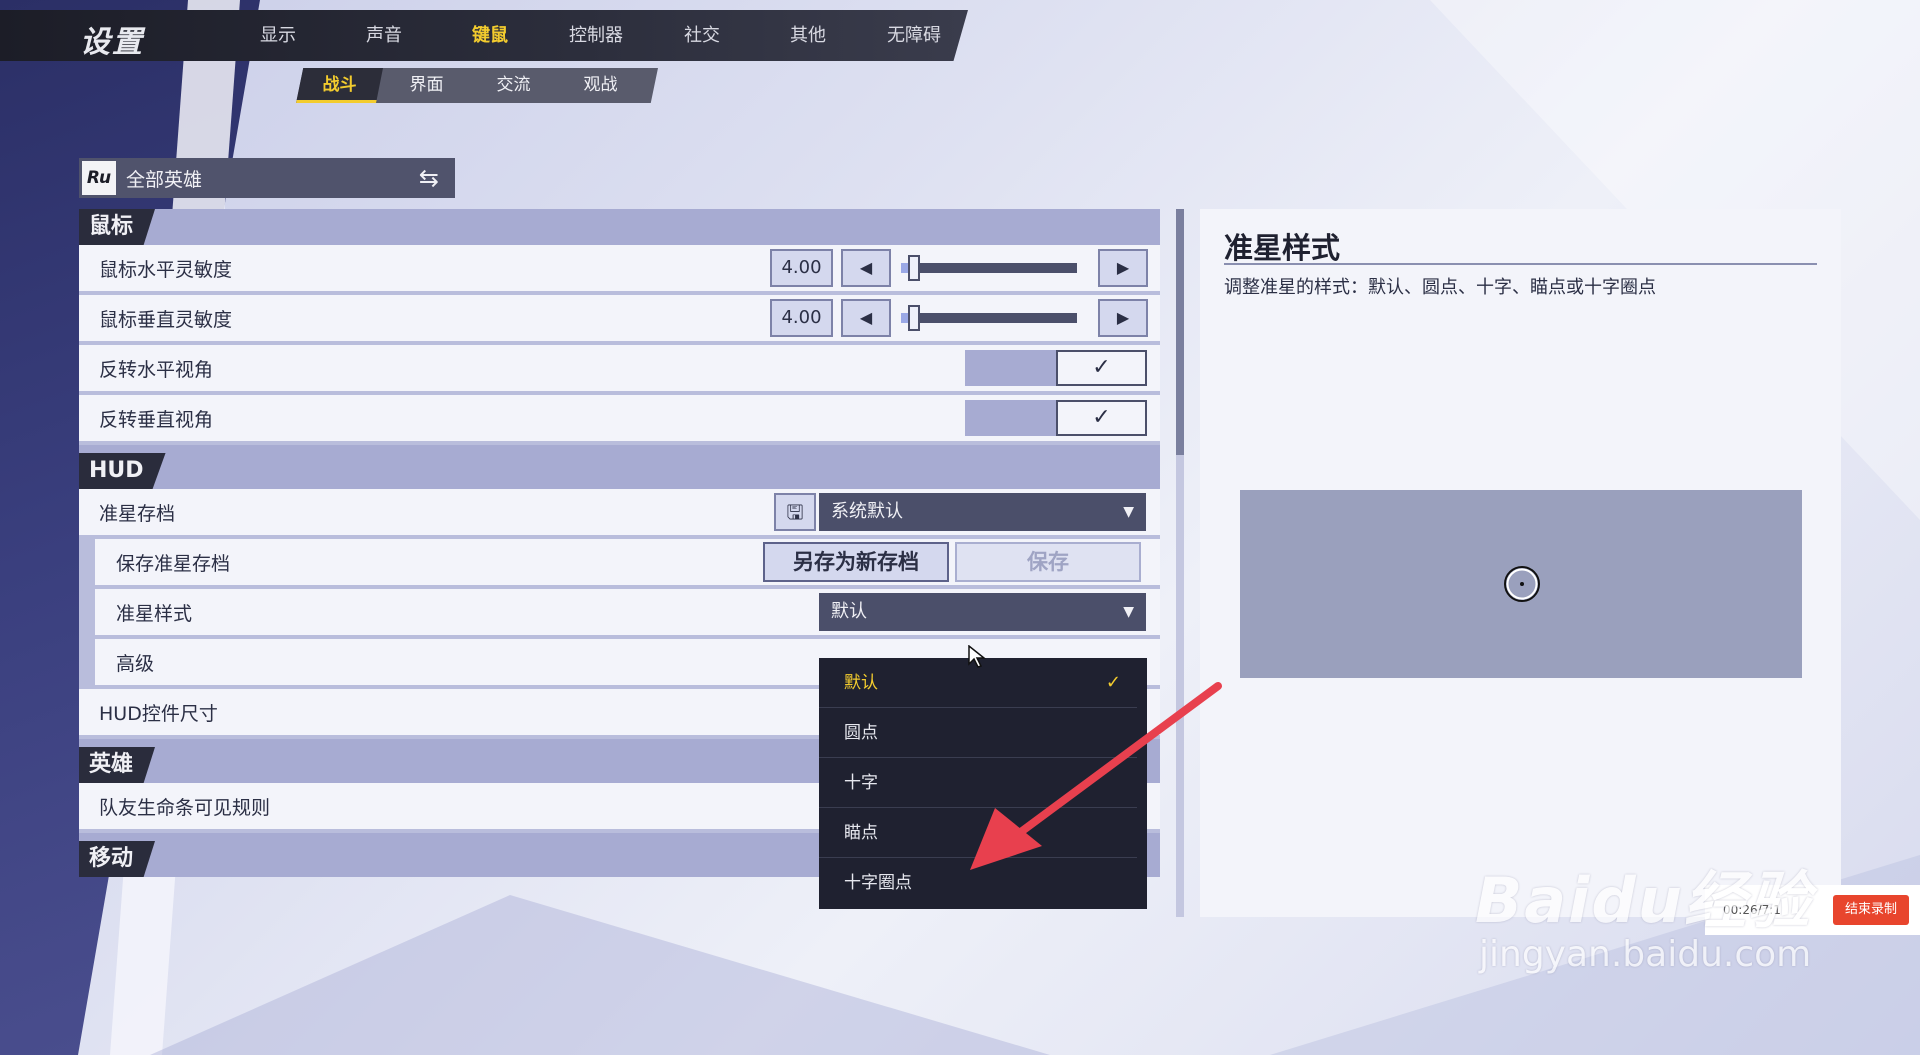 Image resolution: width=1920 pixels, height=1055 pixels. I want to click on setting-label: 鼠标水平灵敏度, so click(166, 269).